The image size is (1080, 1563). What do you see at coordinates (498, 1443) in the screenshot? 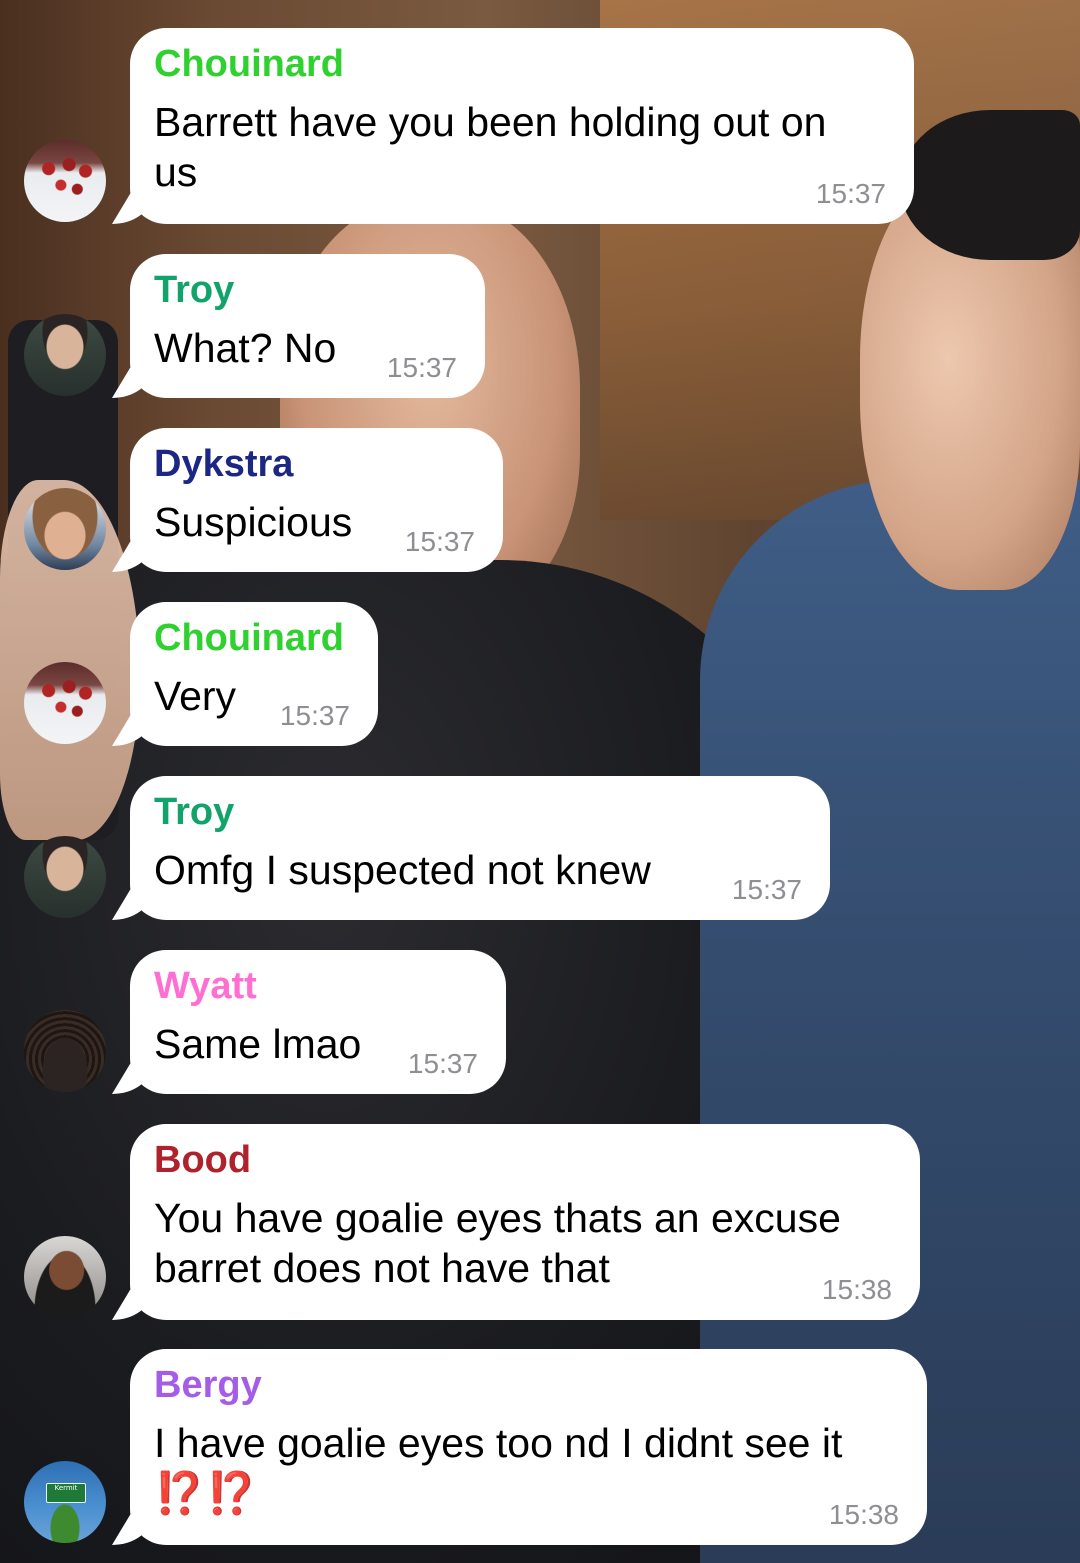
I see `message-text-line: I have goalie eyes too nd I didnt see it` at bounding box center [498, 1443].